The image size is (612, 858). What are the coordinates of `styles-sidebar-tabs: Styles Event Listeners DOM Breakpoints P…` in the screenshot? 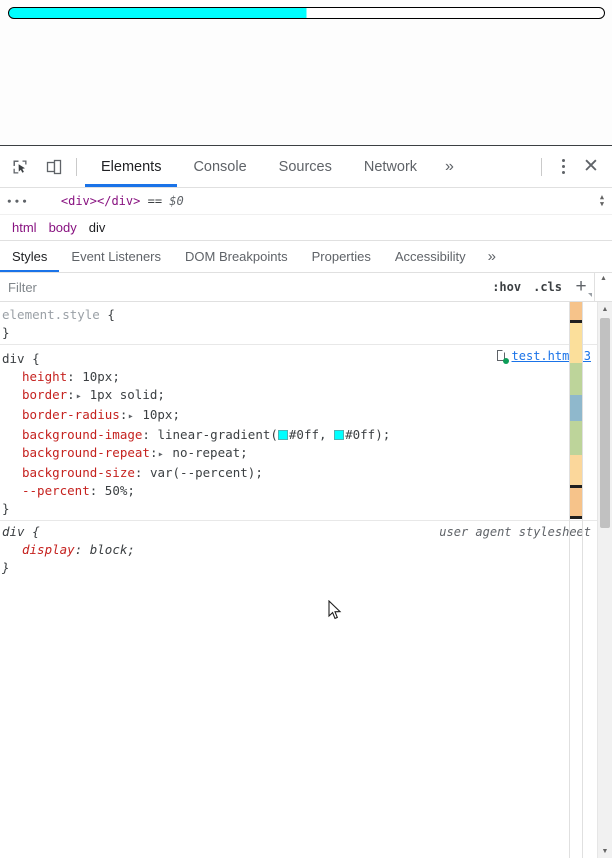 It's located at (306, 257).